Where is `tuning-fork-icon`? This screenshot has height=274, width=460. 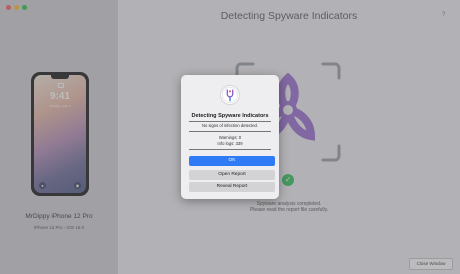 tuning-fork-icon is located at coordinates (230, 95).